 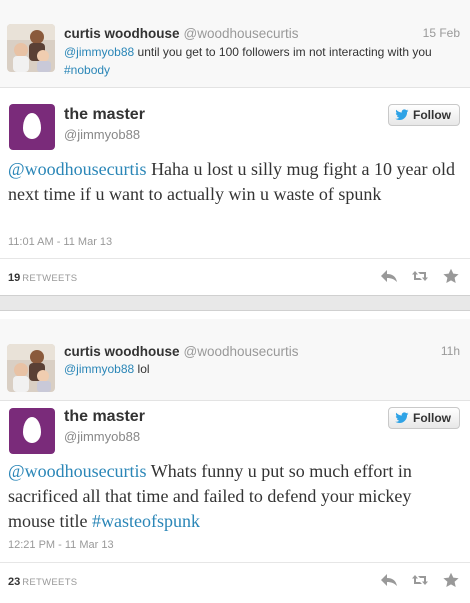 I want to click on tweet-timestamp: 12:21 PM - 11 Mar 13, so click(x=61, y=545).